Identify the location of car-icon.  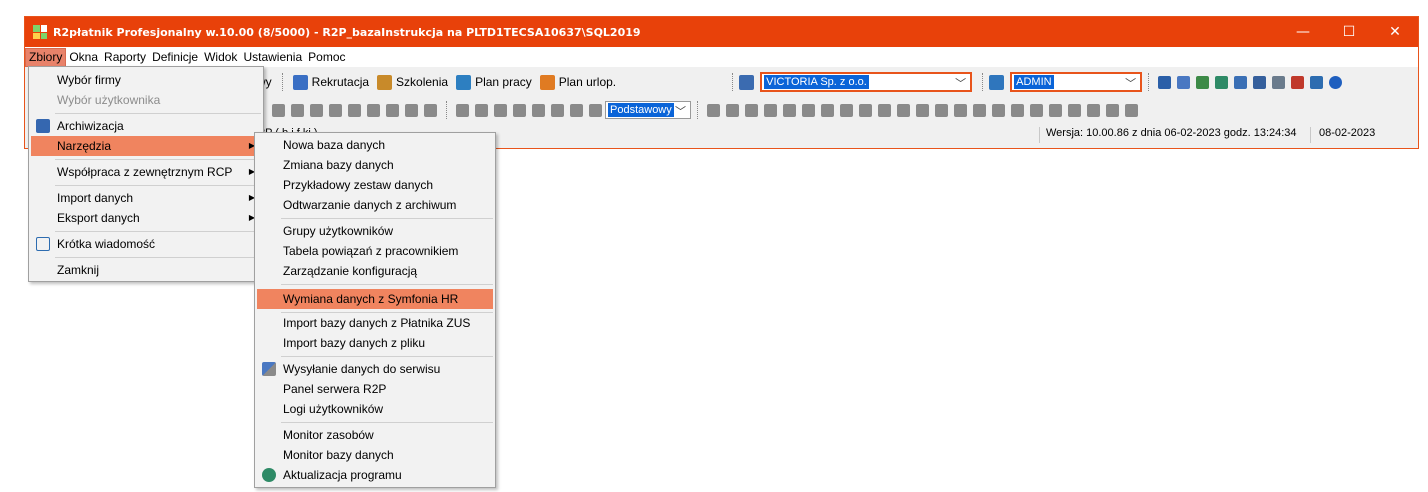
(335, 110).